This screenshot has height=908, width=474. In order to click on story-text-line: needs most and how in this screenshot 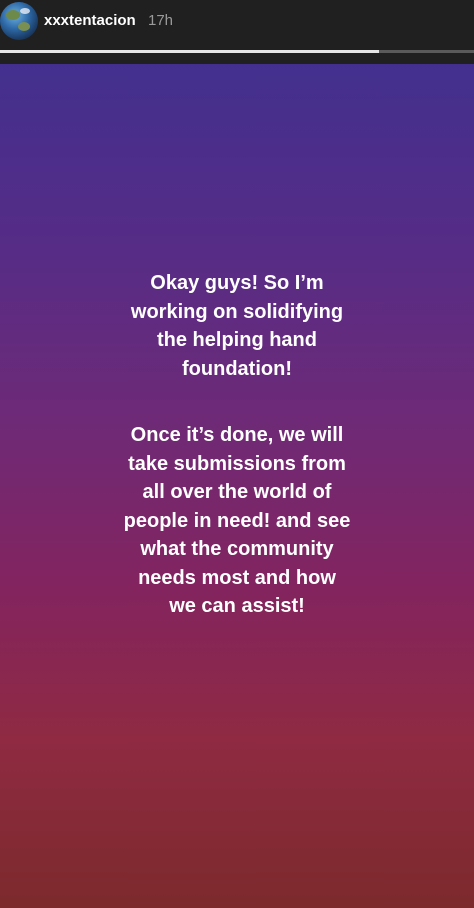, I will do `click(237, 577)`.